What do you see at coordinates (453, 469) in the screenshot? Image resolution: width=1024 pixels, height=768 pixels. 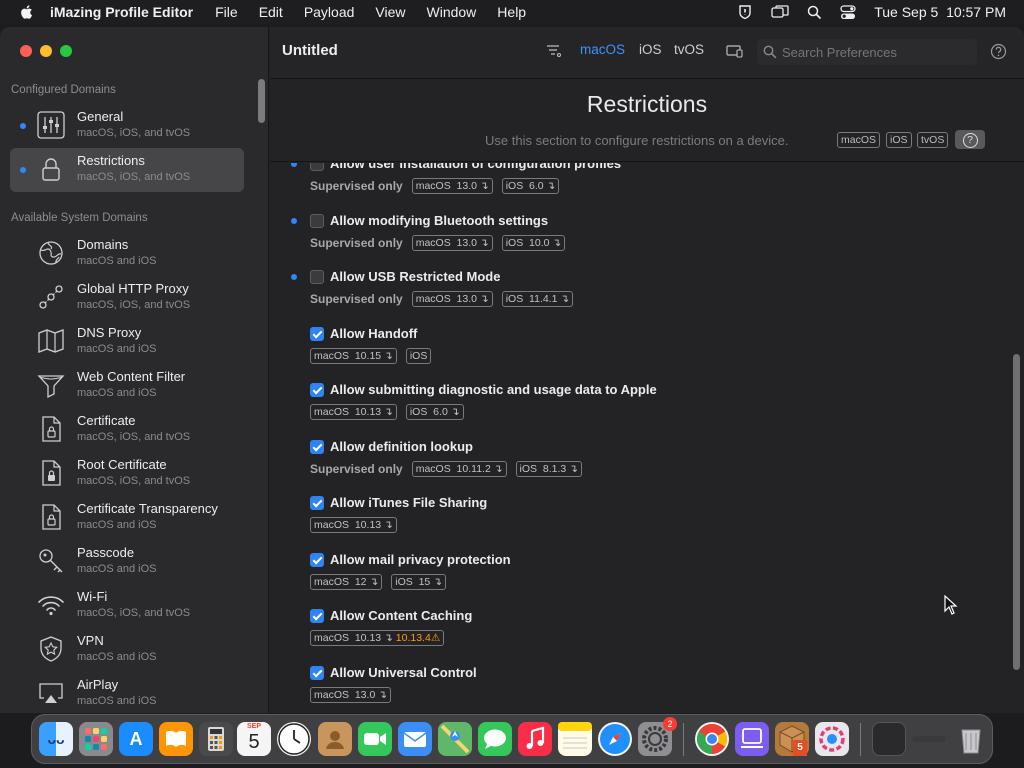 I see `version-text: macOS 10.11.2` at bounding box center [453, 469].